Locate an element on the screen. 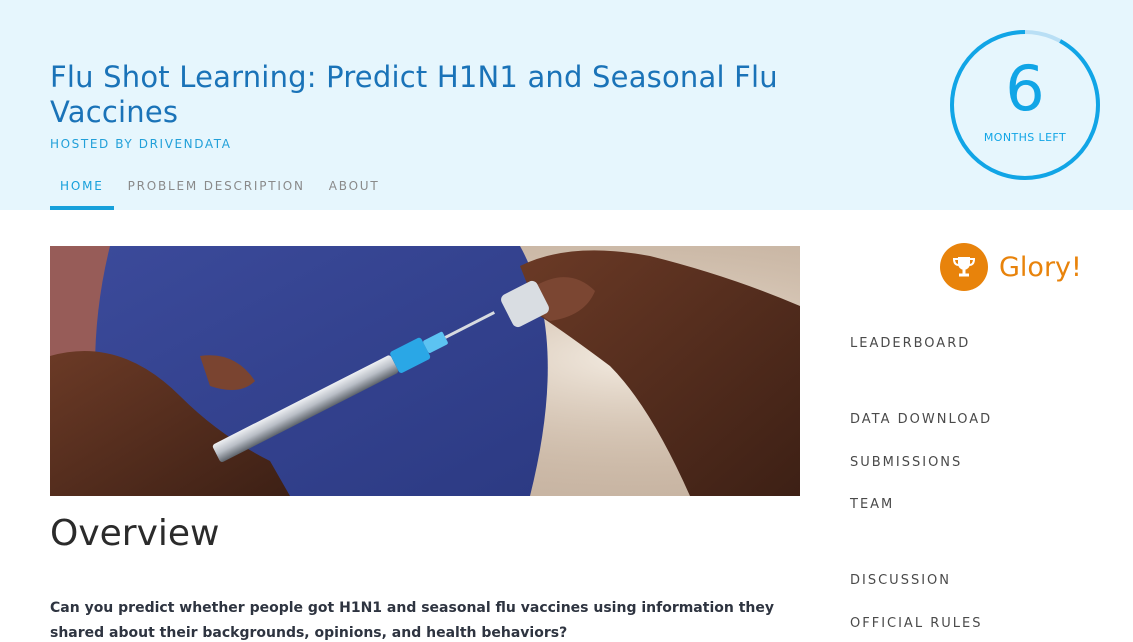  hosted-by-label: HOSTED BY DRIVENDATA is located at coordinates (141, 144).